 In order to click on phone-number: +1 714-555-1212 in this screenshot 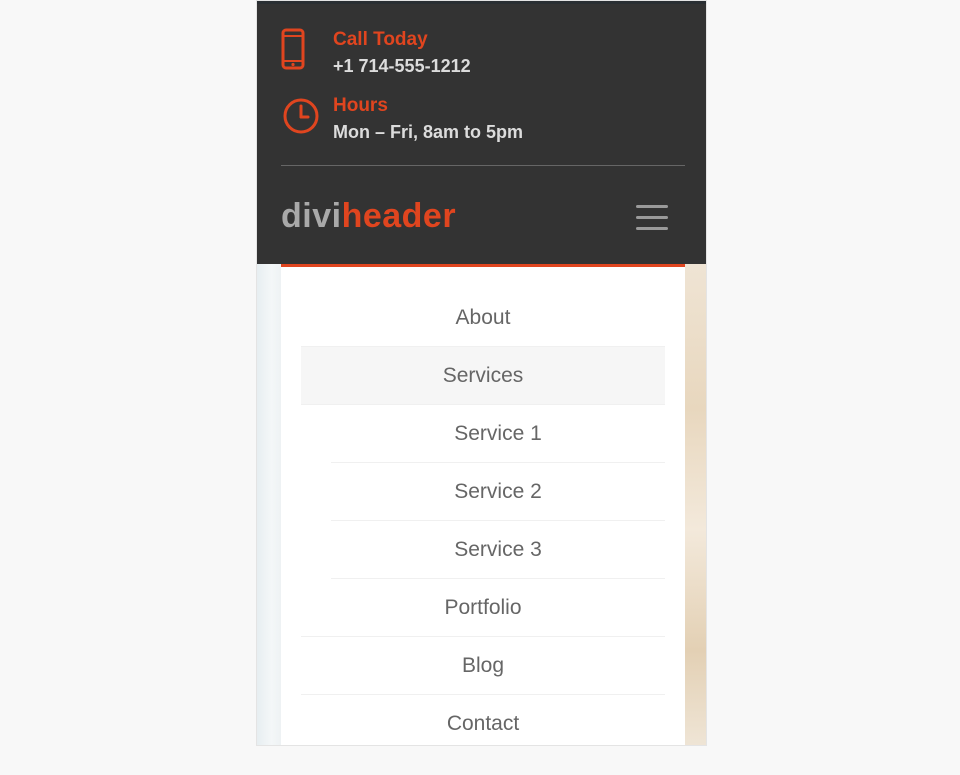, I will do `click(402, 66)`.